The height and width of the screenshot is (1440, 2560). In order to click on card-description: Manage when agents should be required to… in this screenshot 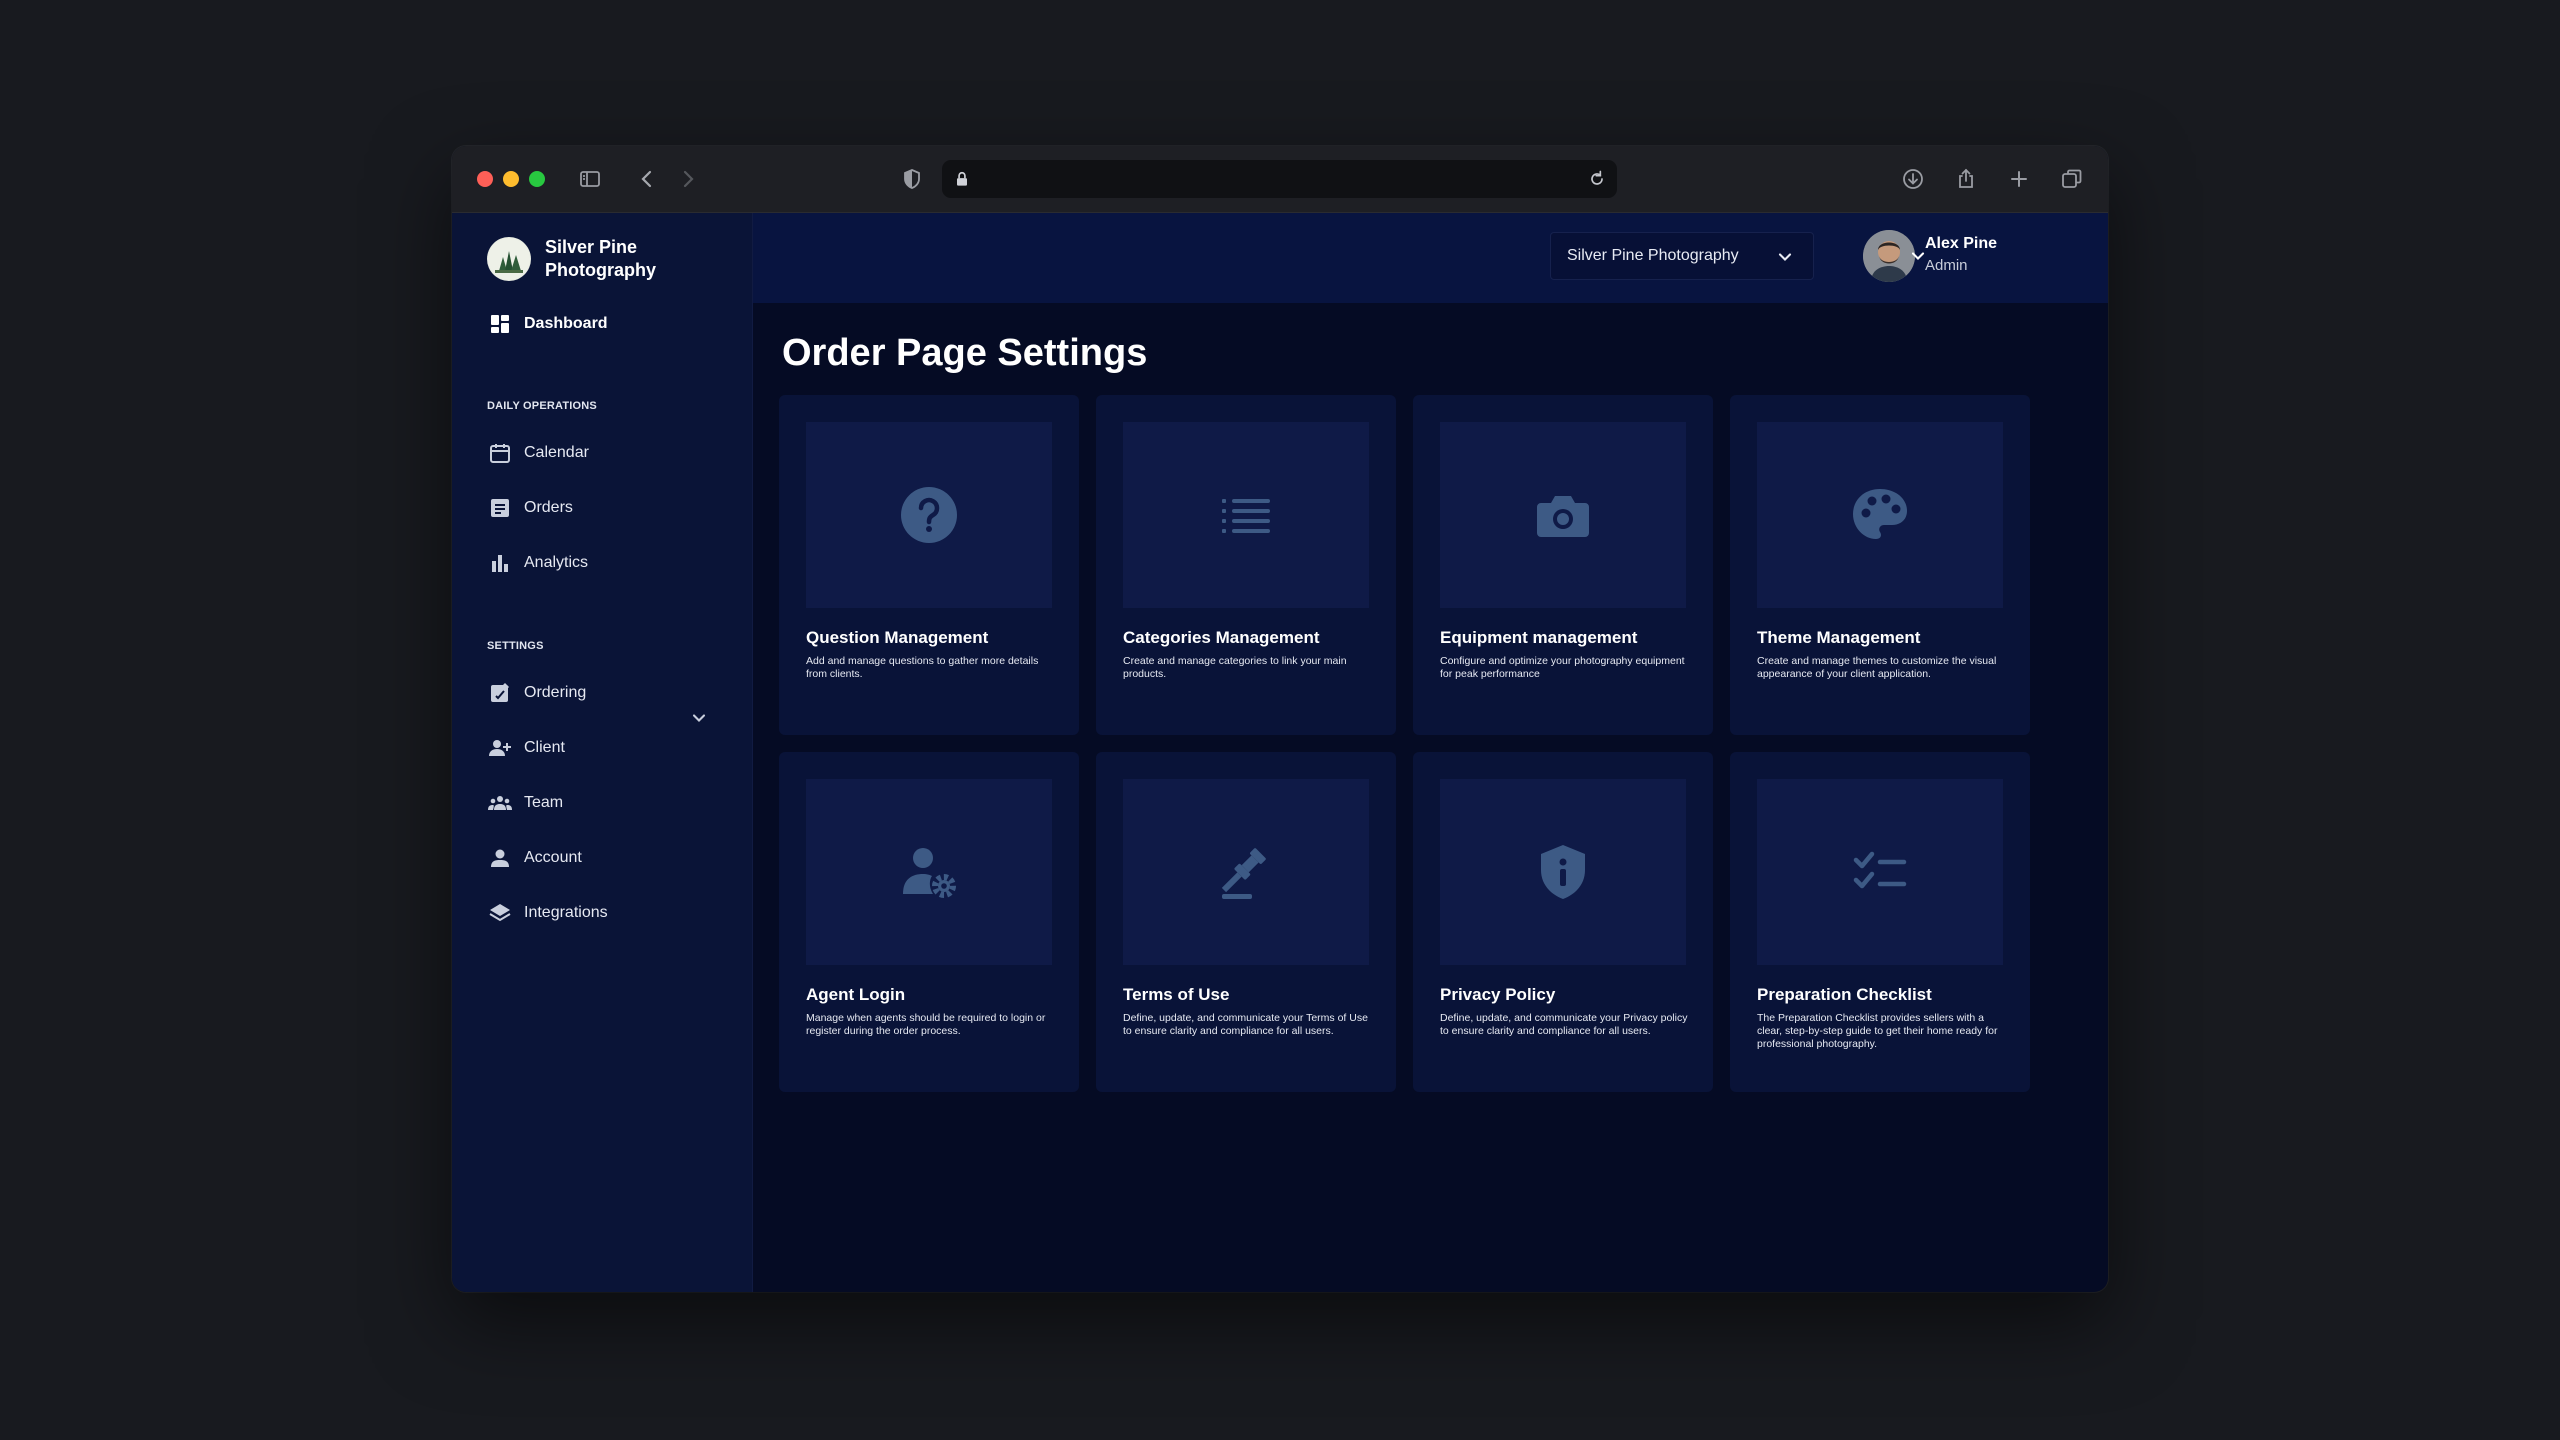, I will do `click(926, 1024)`.